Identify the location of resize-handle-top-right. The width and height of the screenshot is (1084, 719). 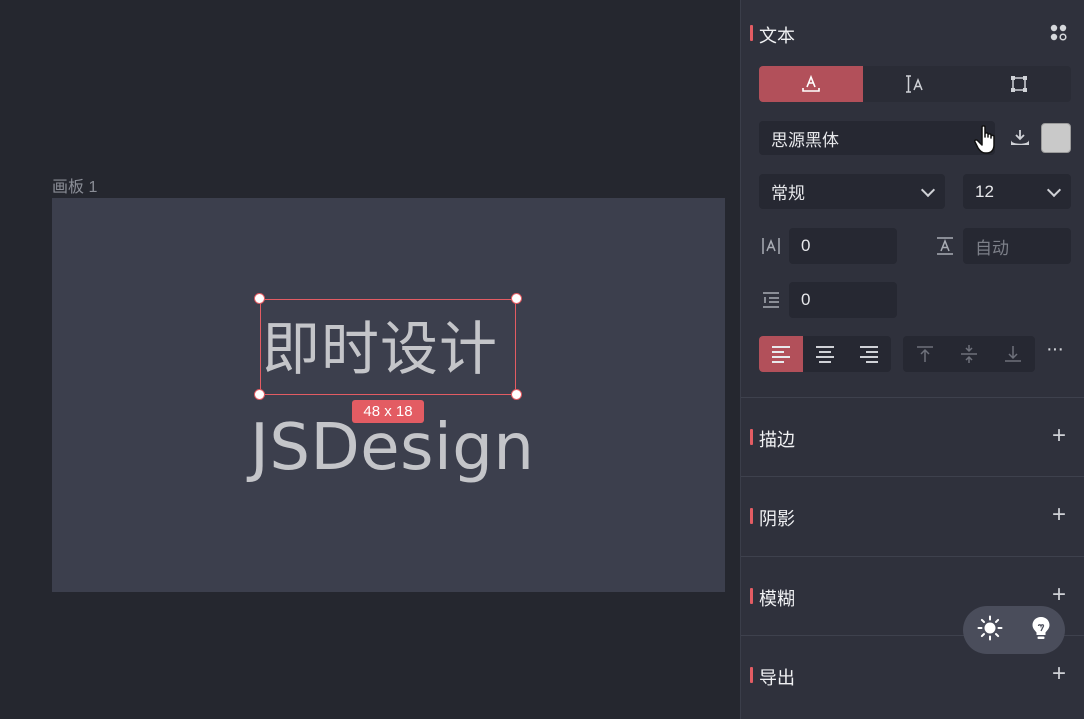
(516, 298).